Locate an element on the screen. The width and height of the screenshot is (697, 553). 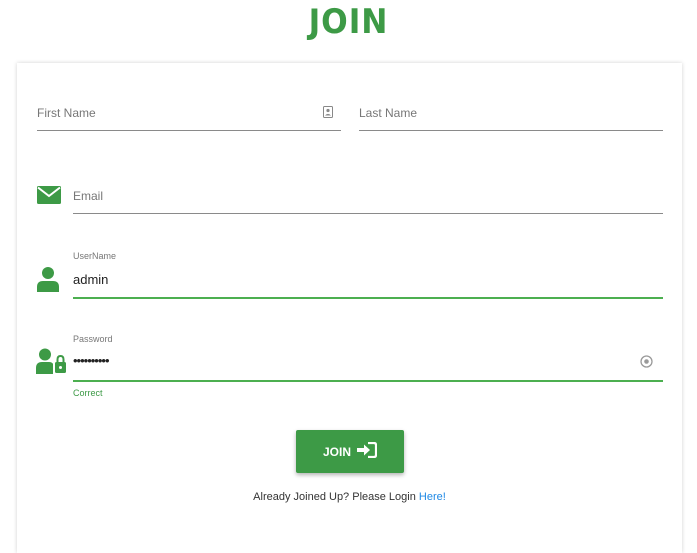
join-button-label: JOIN is located at coordinates (336, 451).